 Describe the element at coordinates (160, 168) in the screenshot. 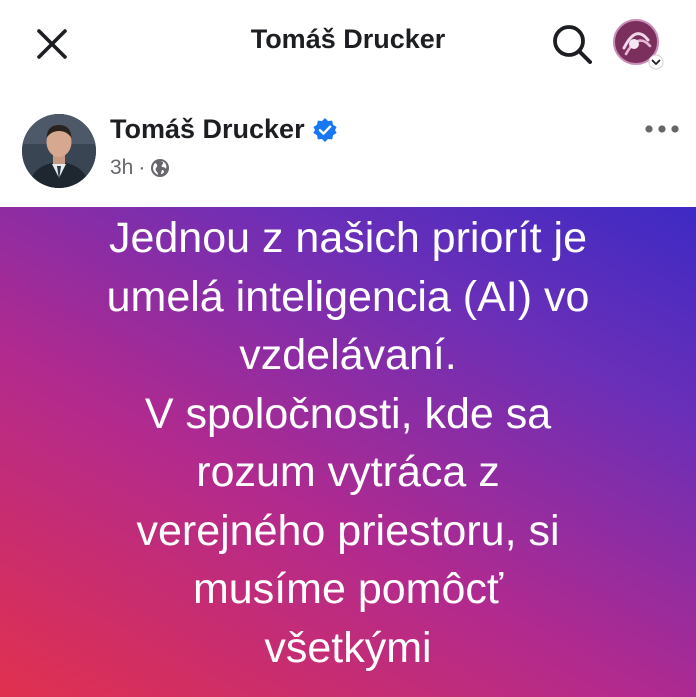

I see `globe-icon` at that location.